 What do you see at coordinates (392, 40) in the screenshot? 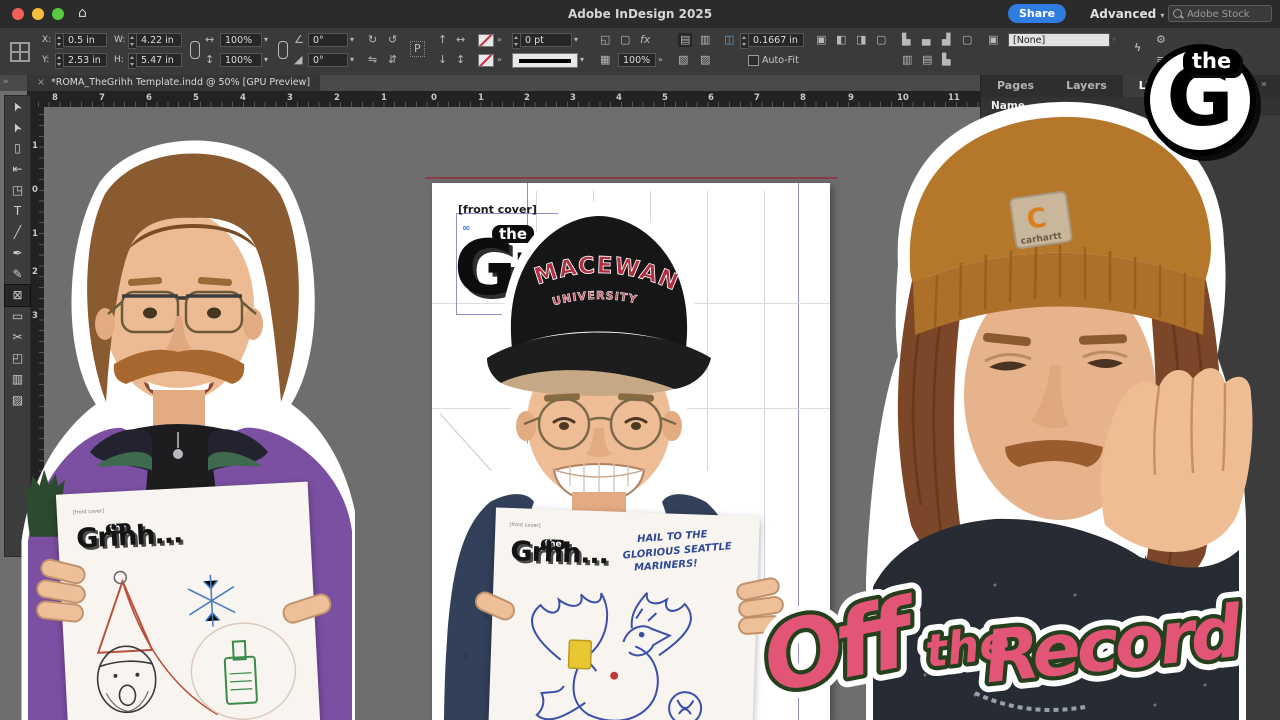
I see `rotate-ccw-icon: ↺` at bounding box center [392, 40].